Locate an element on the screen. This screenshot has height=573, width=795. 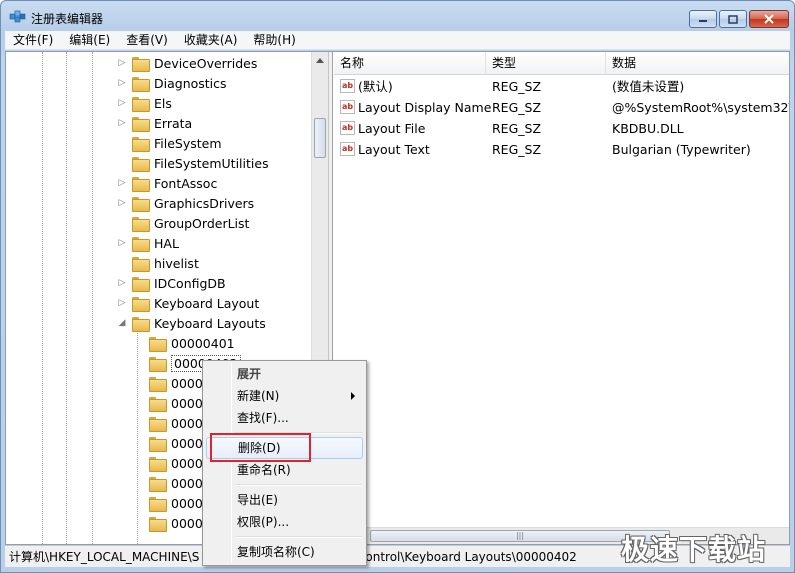
menu-item-new: 新建(N) is located at coordinates (284, 396).